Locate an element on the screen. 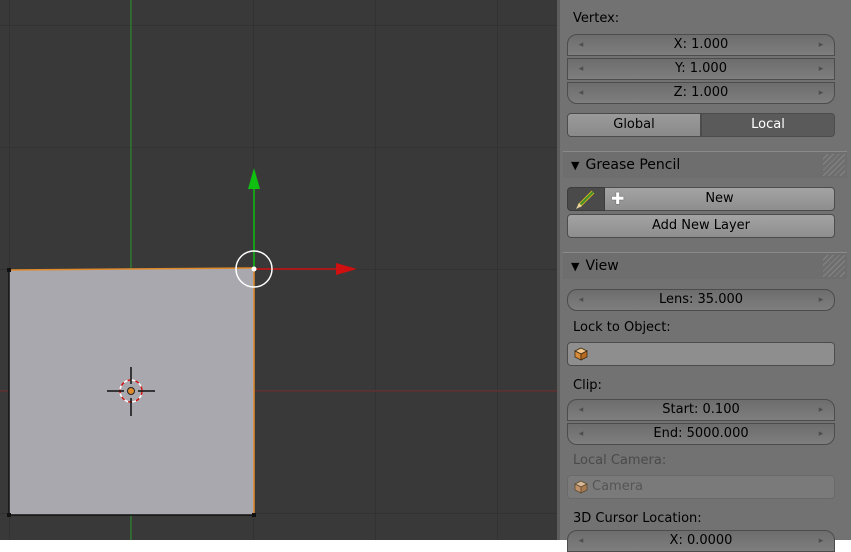  vertex-label: Vertex: is located at coordinates (596, 18).